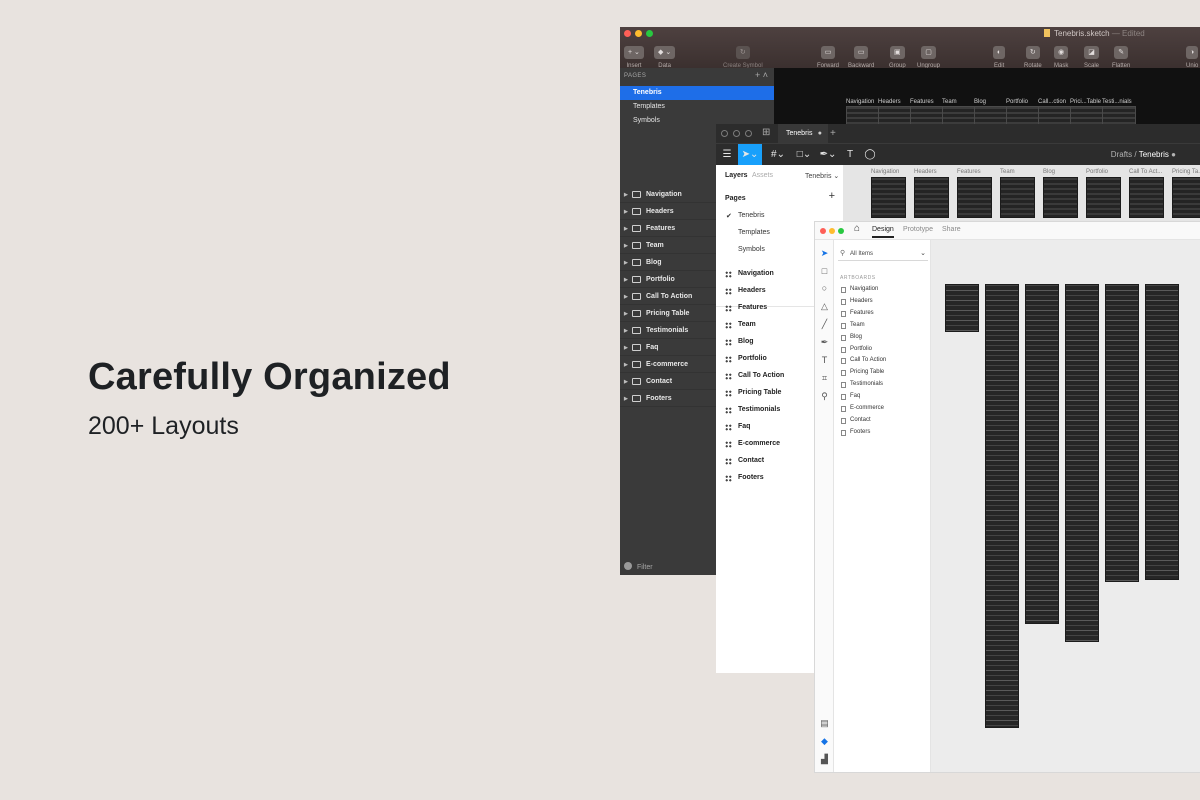 This screenshot has height=800, width=1200. What do you see at coordinates (862, 408) in the screenshot?
I see `artboard-item-e-commerce: E-commerce` at bounding box center [862, 408].